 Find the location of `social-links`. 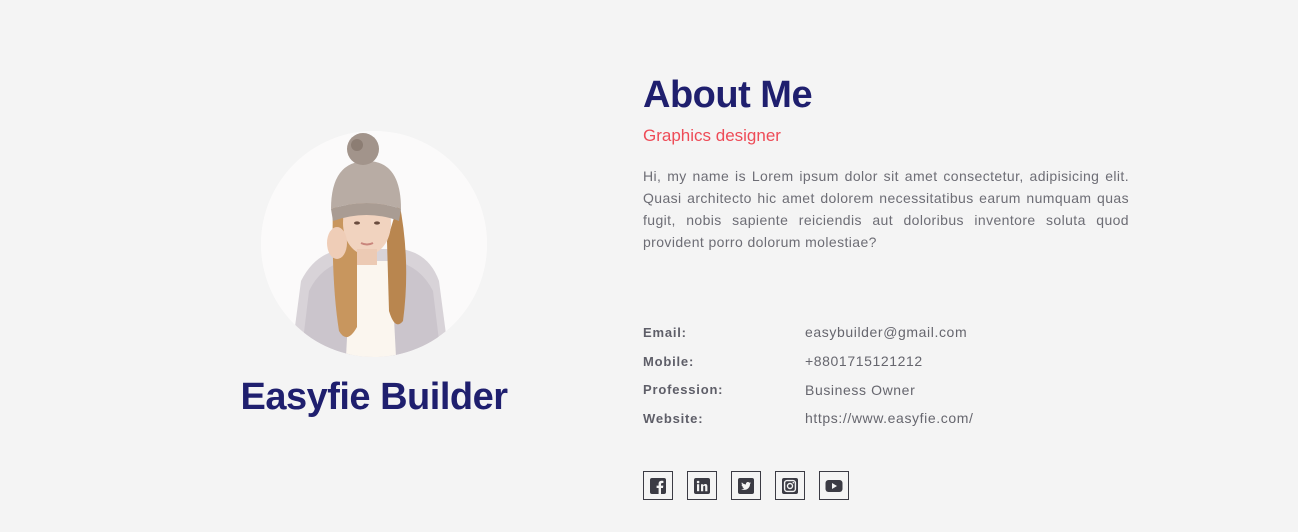

social-links is located at coordinates (746, 485).